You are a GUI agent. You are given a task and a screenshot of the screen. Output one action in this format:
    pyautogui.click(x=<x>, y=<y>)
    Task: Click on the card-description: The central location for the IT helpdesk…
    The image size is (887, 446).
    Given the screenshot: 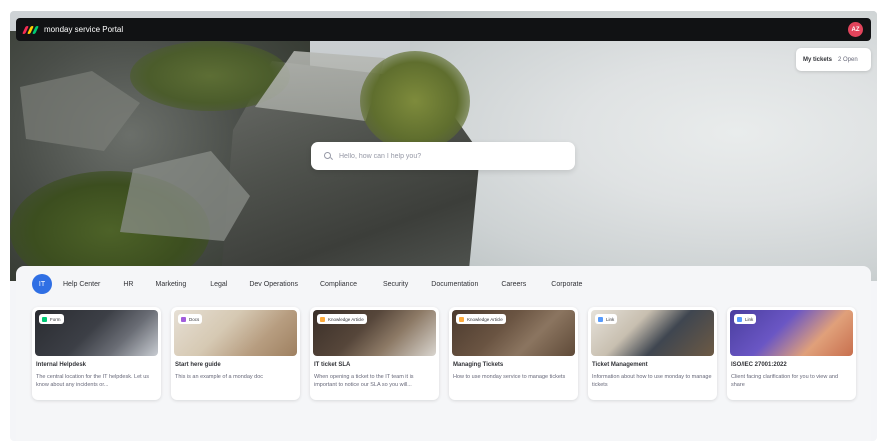 What is the action you would take?
    pyautogui.click(x=93, y=381)
    